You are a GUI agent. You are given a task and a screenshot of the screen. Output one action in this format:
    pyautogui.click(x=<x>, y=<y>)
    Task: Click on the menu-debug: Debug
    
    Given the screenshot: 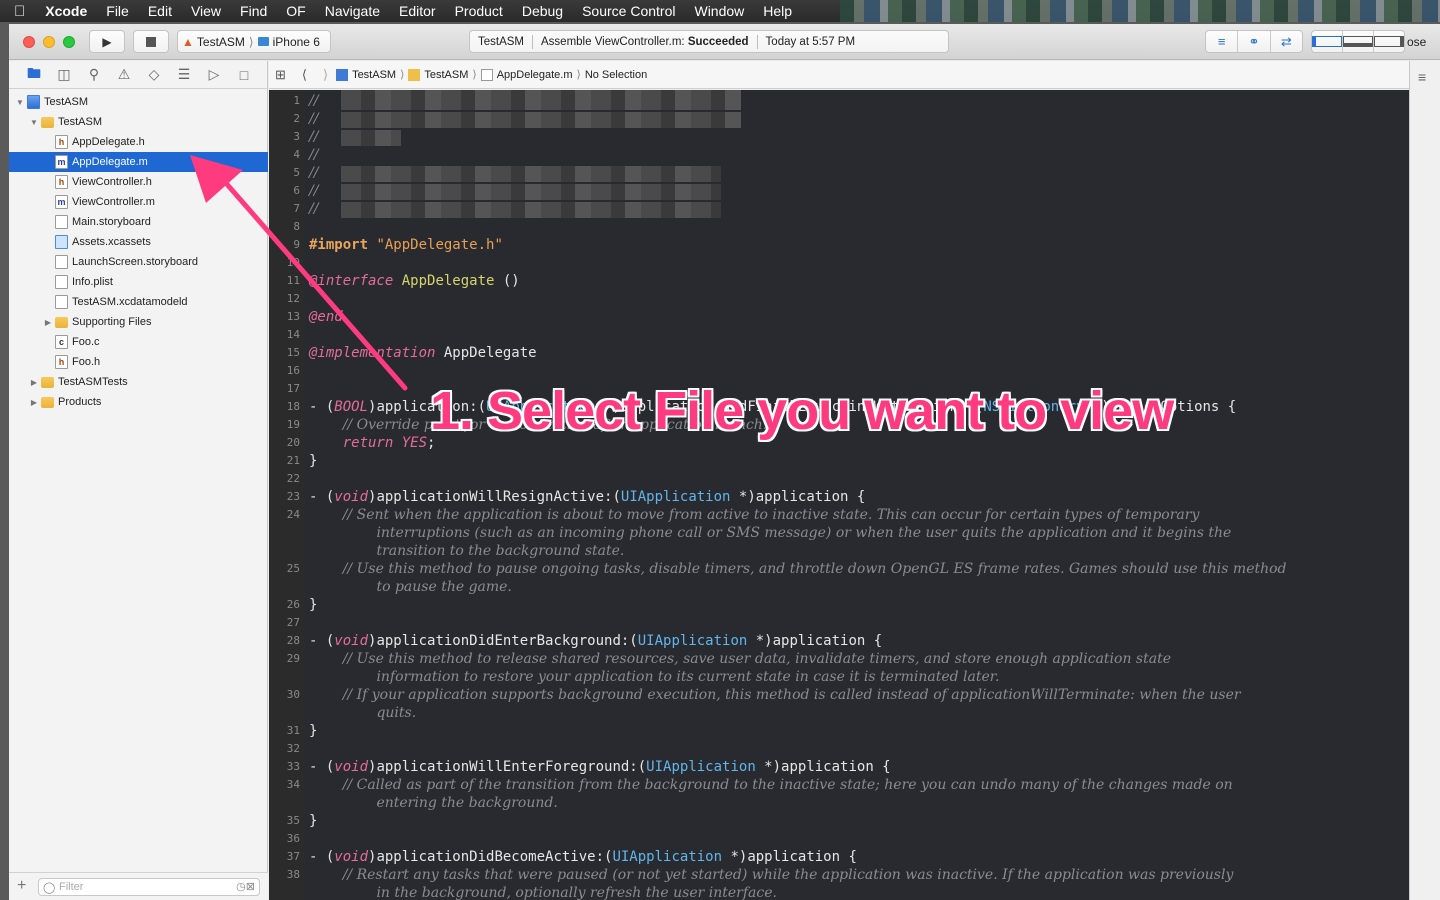 What is the action you would take?
    pyautogui.click(x=542, y=11)
    